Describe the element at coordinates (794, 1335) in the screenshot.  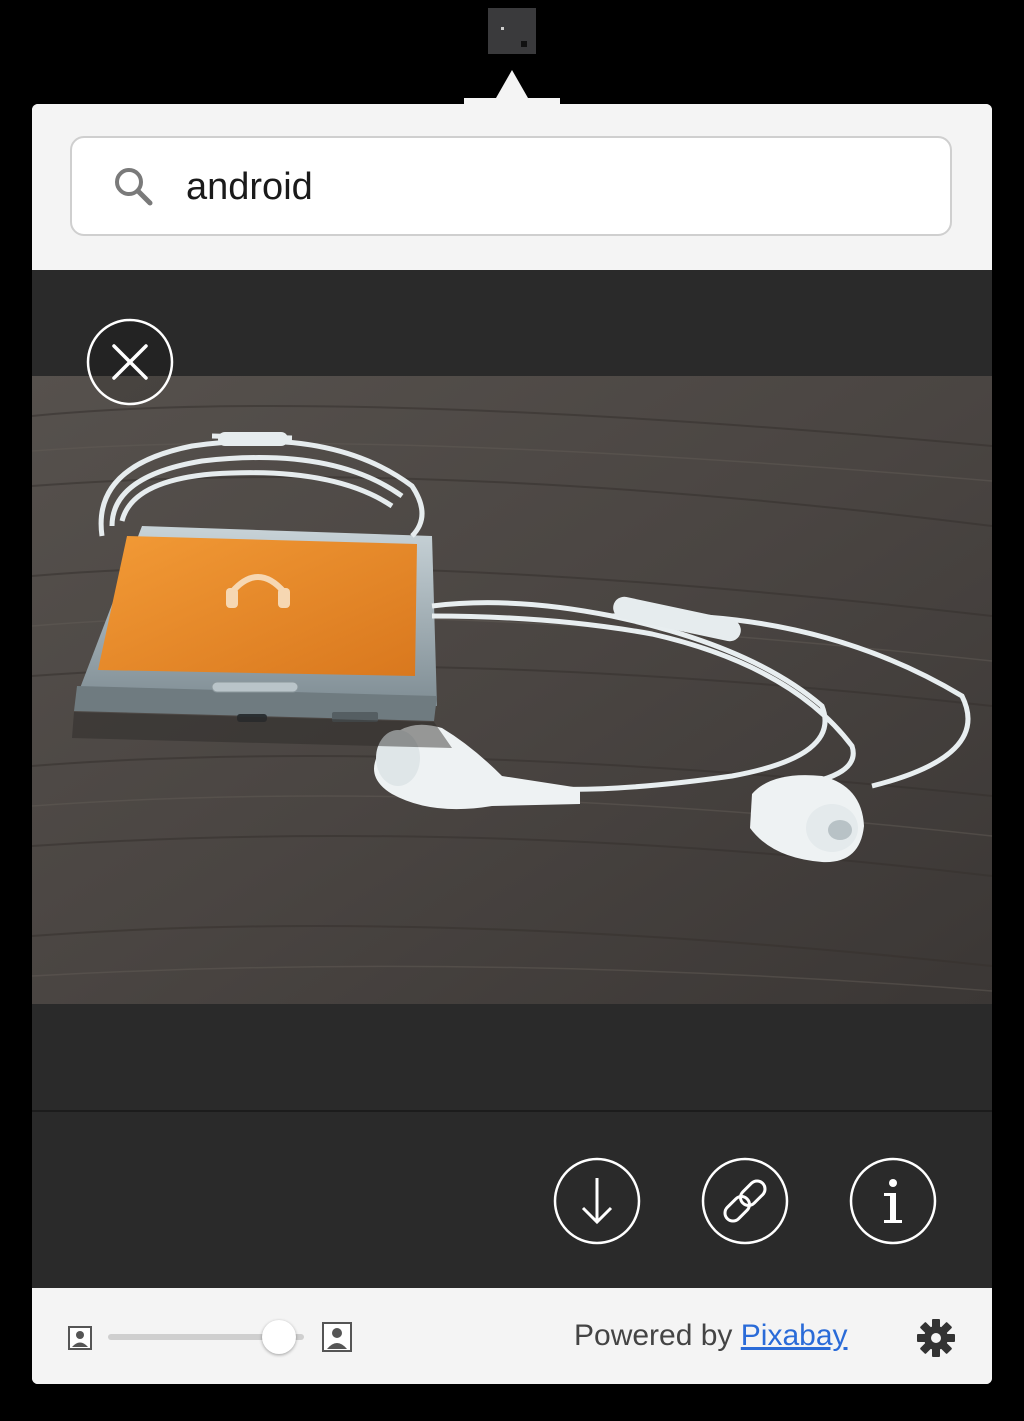
I see `pixabay-link: Pixabay` at that location.